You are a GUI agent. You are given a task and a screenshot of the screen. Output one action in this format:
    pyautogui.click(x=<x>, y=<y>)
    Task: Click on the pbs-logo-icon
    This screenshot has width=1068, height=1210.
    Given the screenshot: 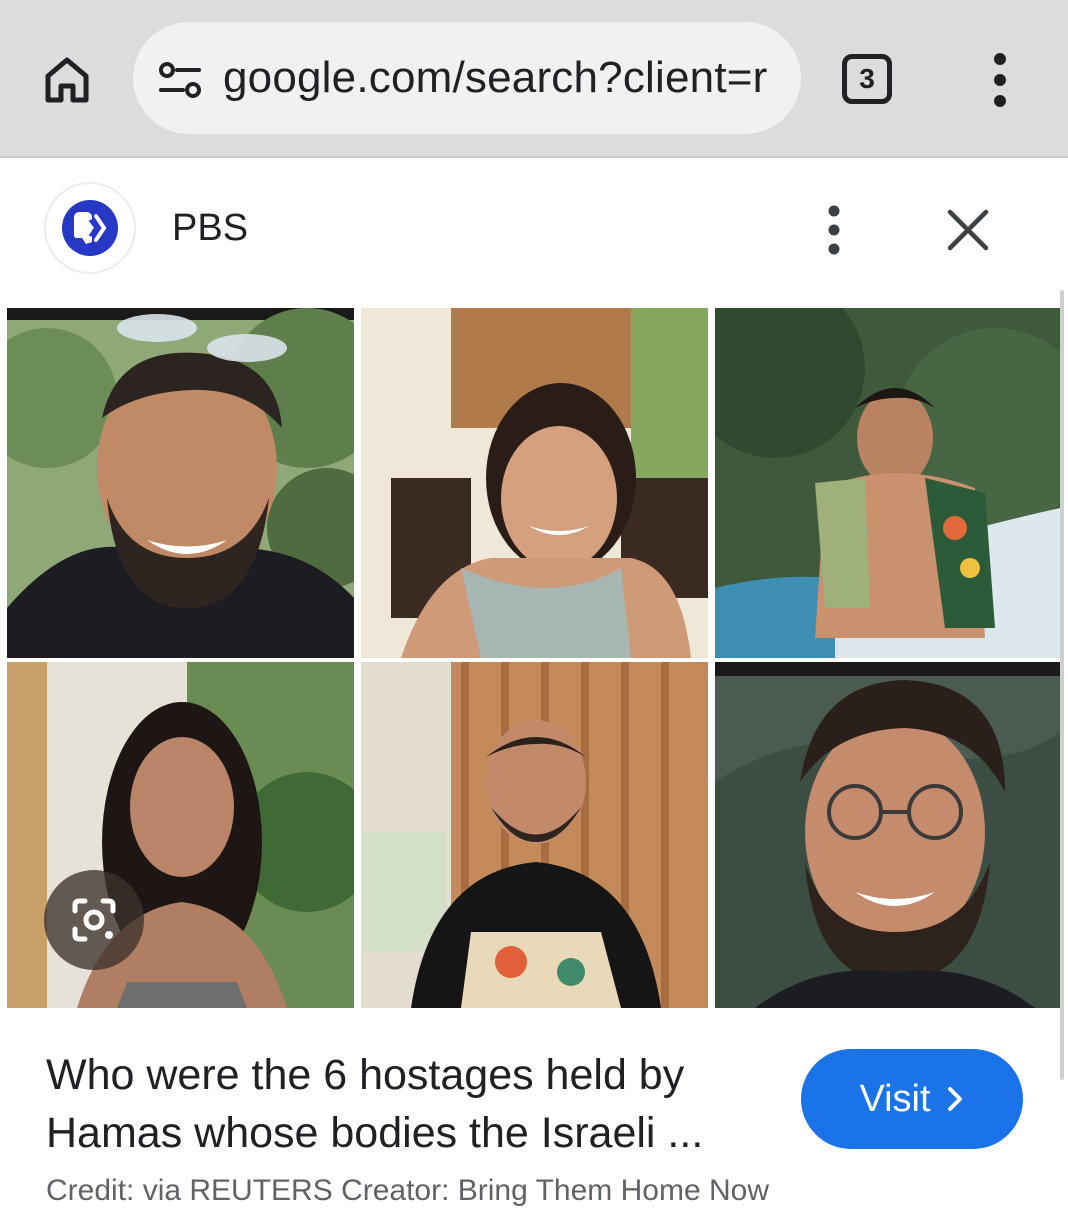 What is the action you would take?
    pyautogui.click(x=90, y=228)
    